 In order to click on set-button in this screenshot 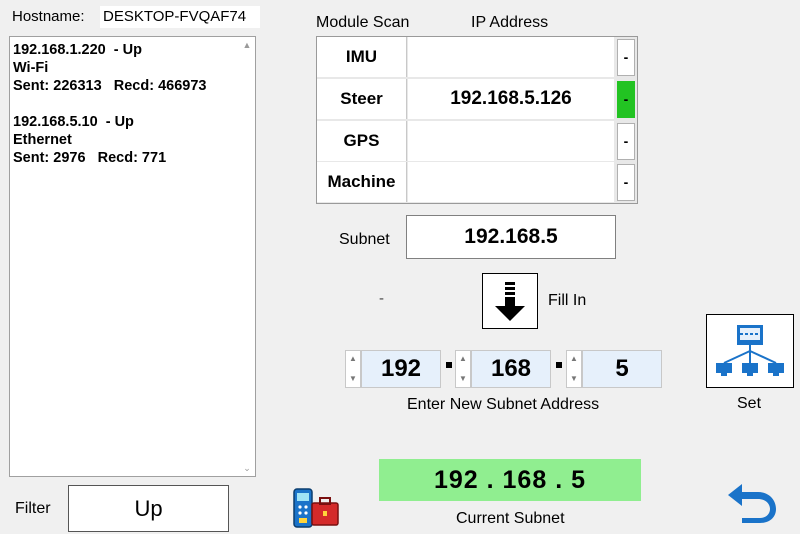, I will do `click(750, 351)`.